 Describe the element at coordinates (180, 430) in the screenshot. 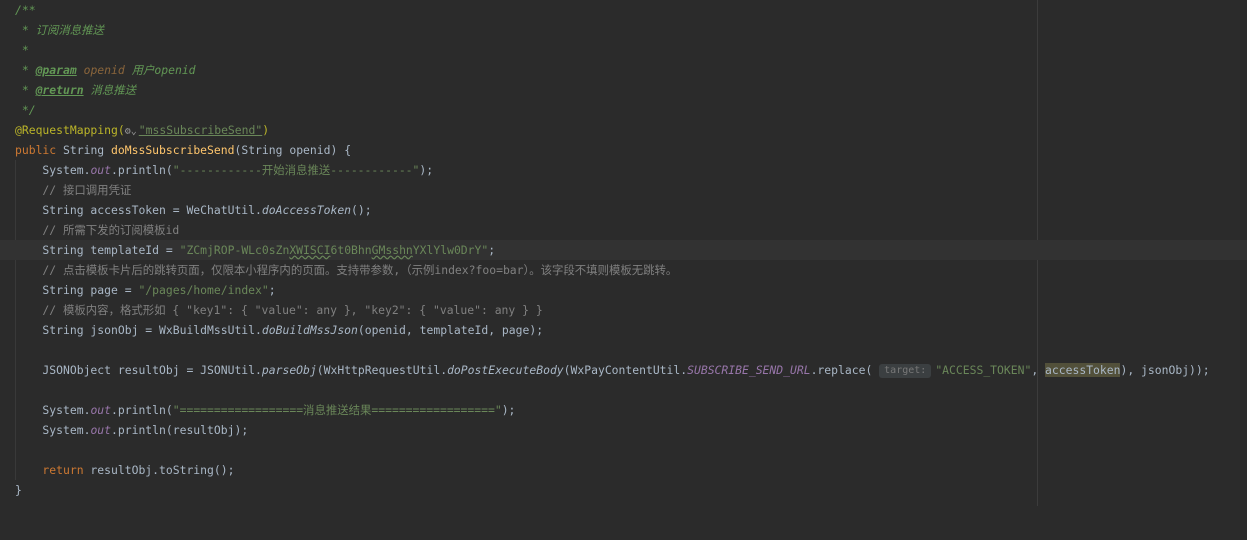

I see `code-text: .println(resultObj);` at that location.